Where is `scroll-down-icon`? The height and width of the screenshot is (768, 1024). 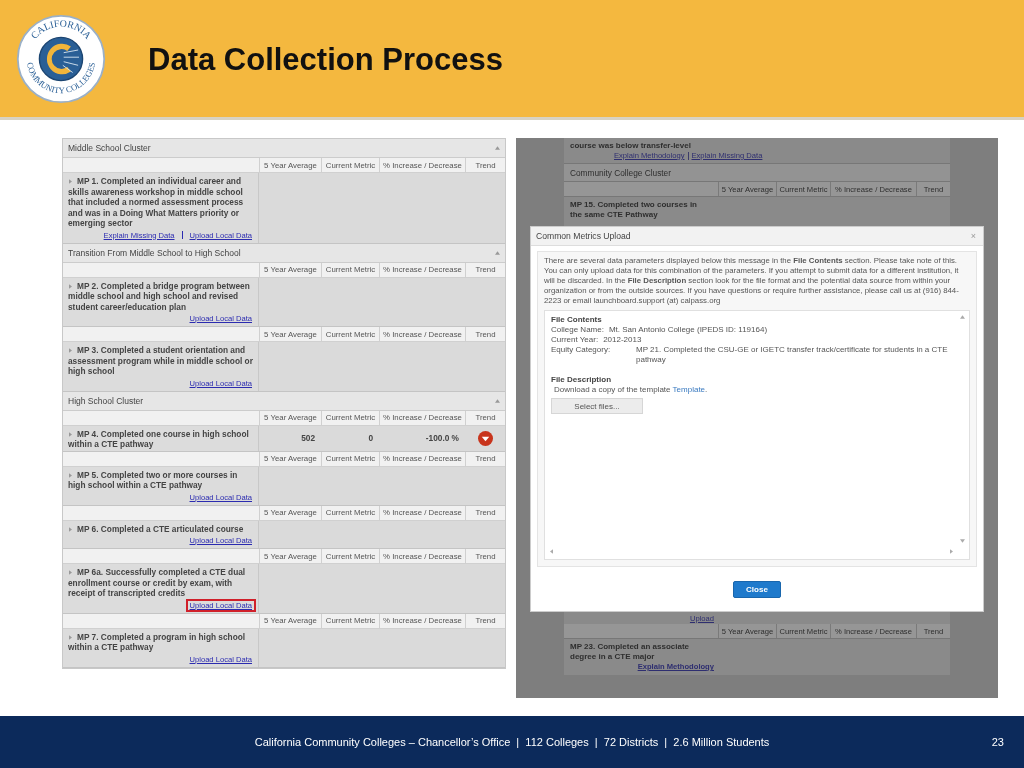
scroll-down-icon is located at coordinates (962, 541).